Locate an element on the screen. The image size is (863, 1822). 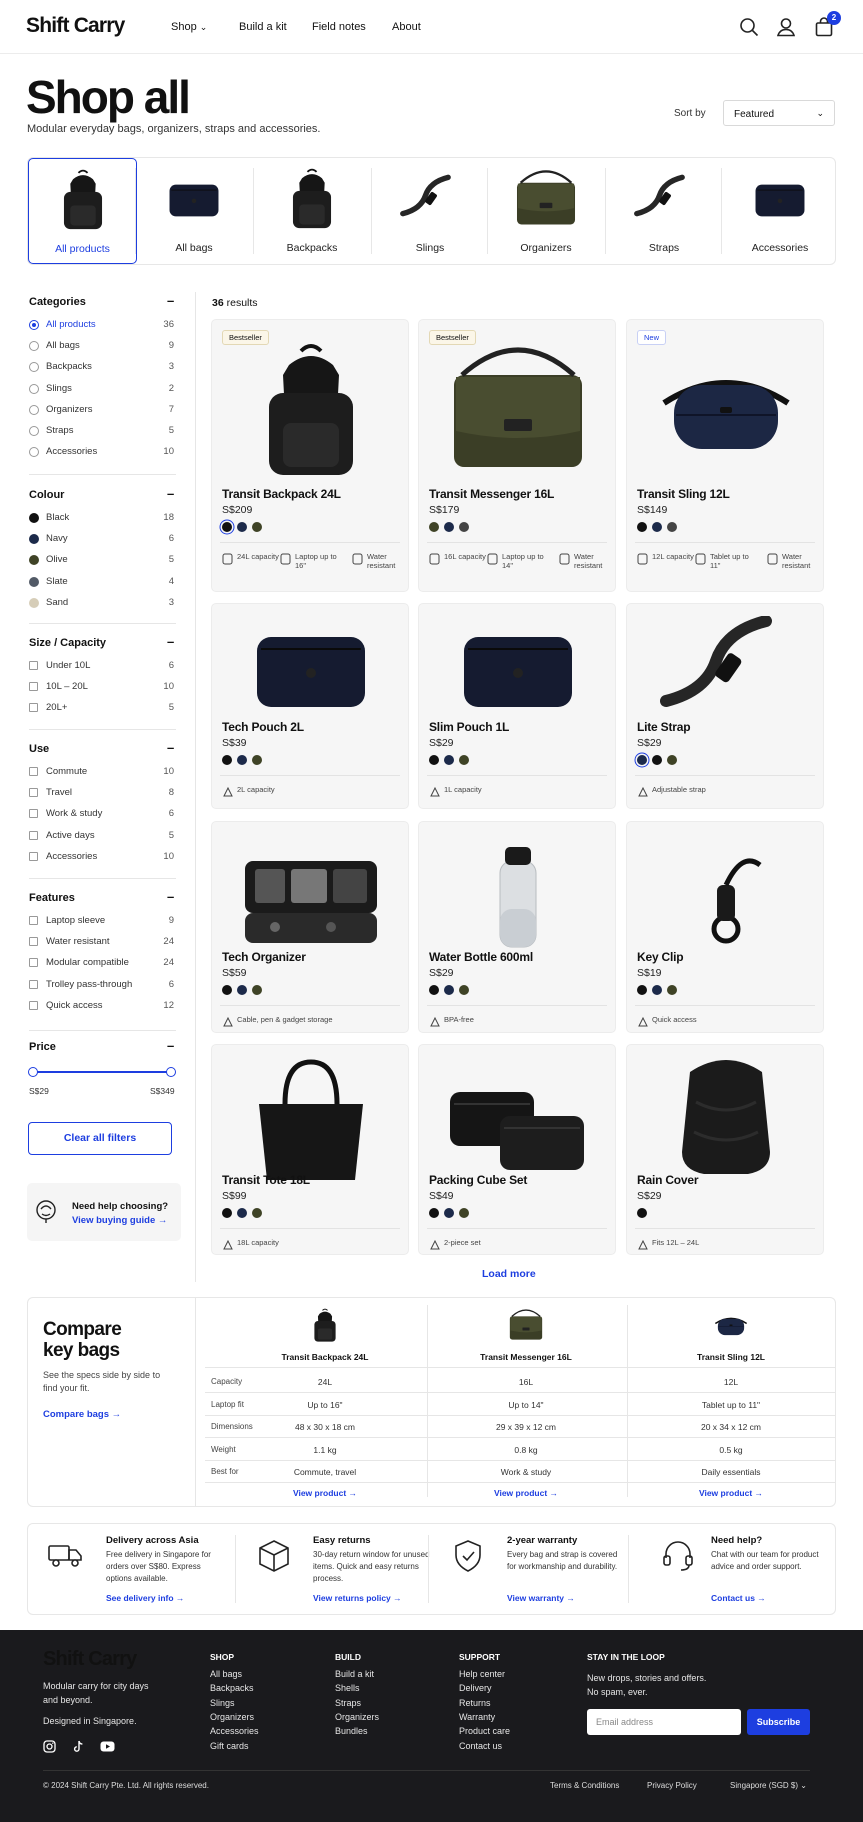
price-max-handle is located at coordinates (171, 1072).